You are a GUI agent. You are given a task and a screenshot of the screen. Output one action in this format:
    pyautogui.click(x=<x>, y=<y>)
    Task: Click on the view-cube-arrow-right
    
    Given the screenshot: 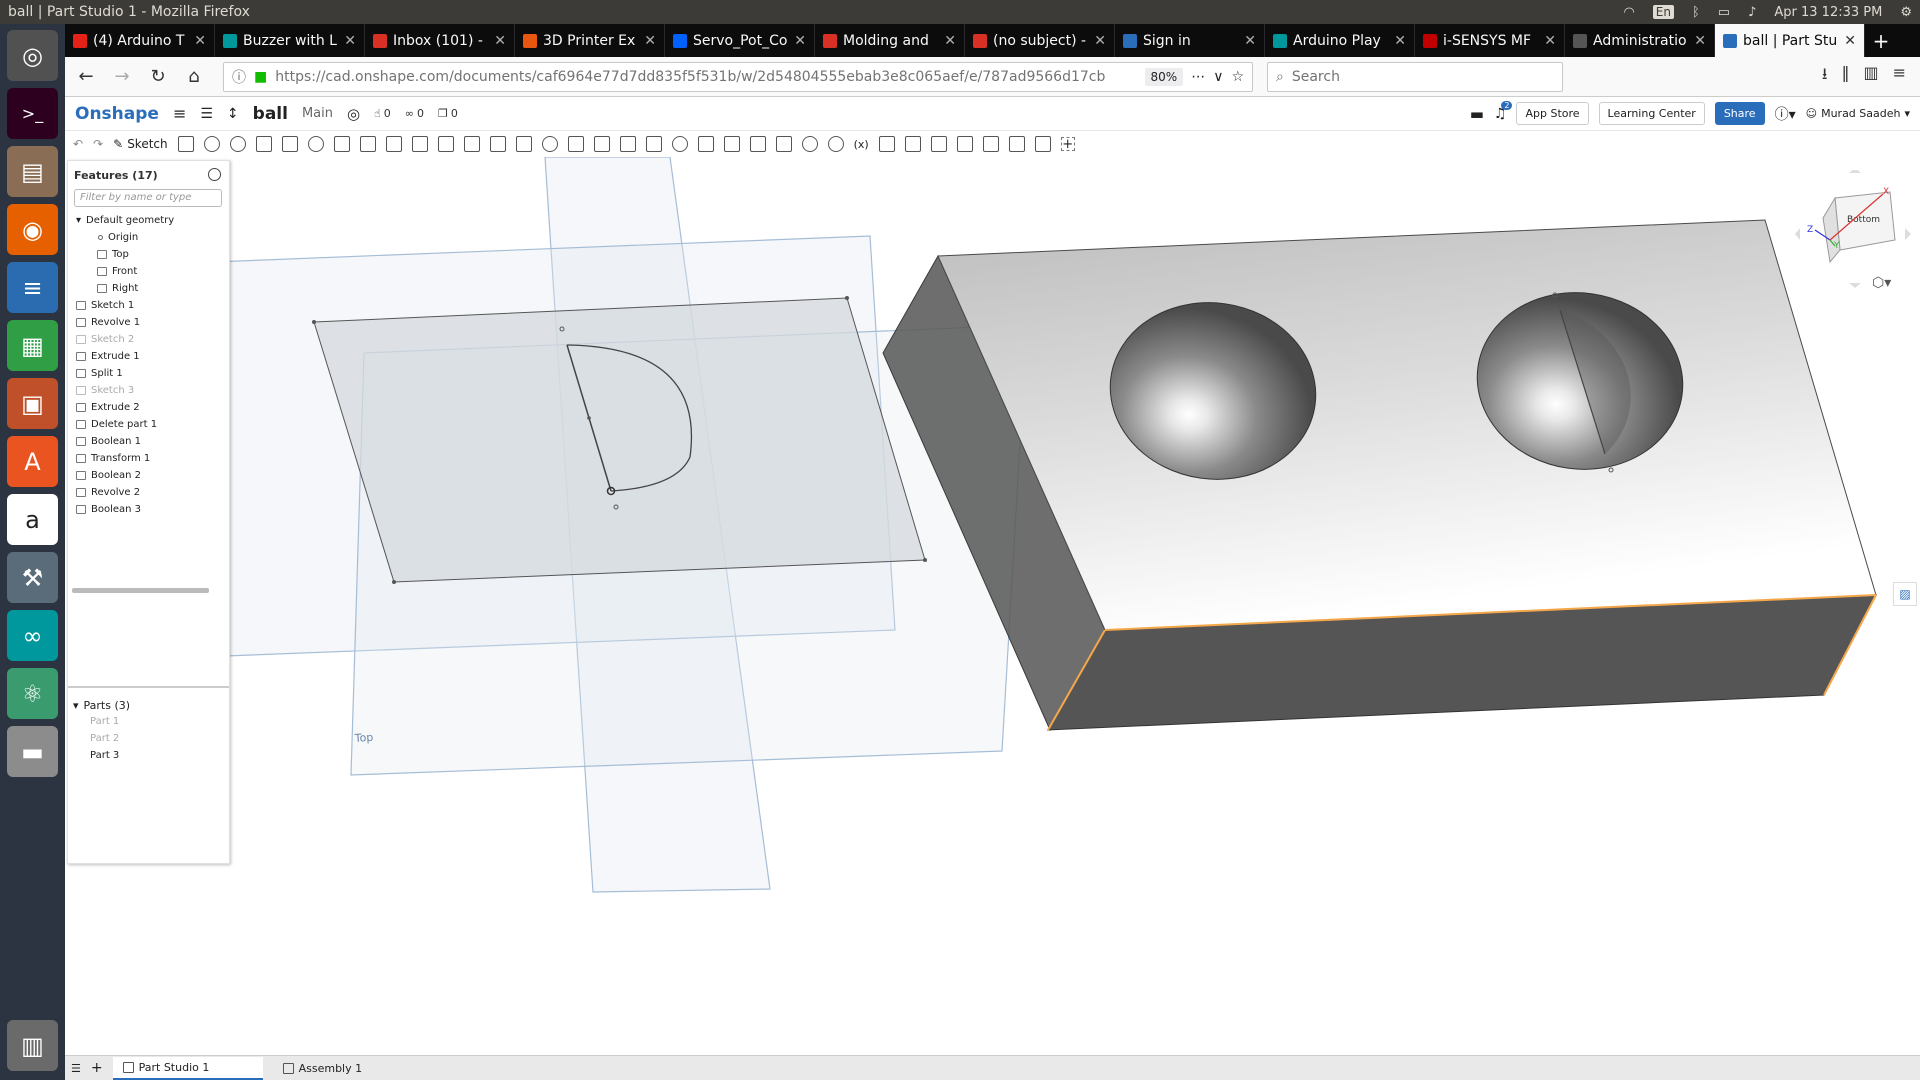 What is the action you would take?
    pyautogui.click(x=1908, y=234)
    